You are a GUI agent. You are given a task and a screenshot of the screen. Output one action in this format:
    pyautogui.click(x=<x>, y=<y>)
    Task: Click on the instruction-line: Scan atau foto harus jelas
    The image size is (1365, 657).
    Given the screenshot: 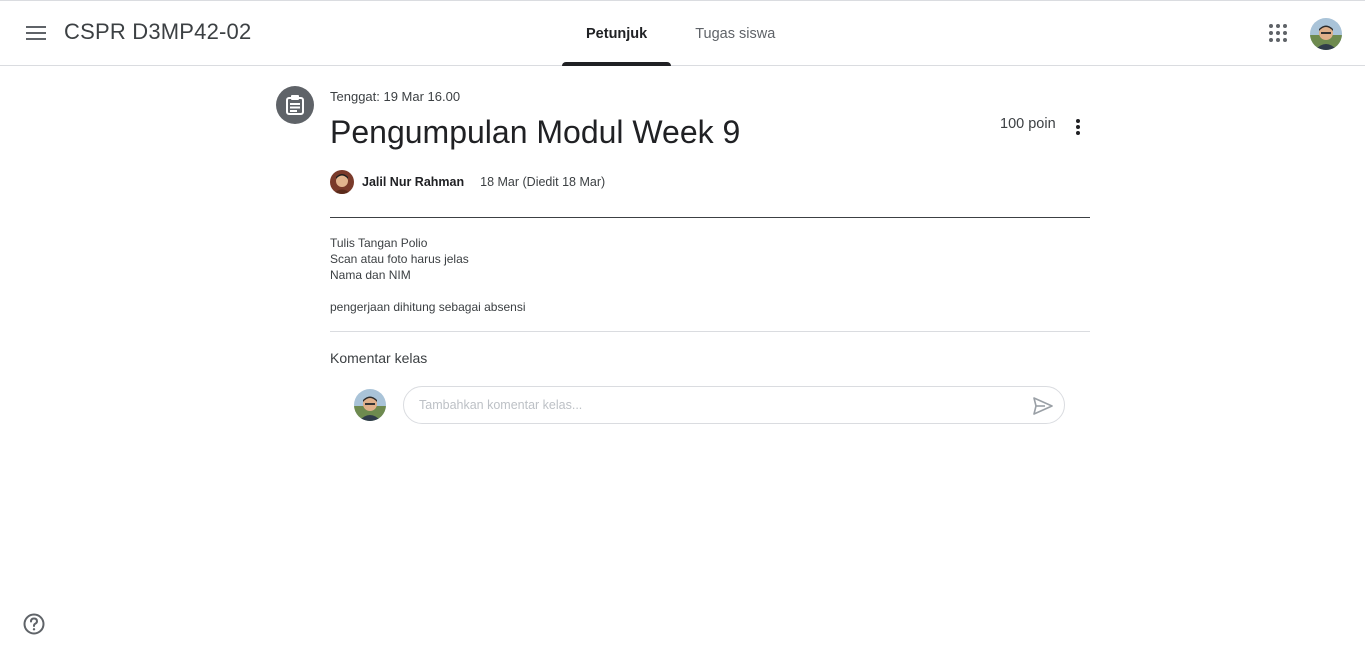 What is the action you would take?
    pyautogui.click(x=399, y=259)
    